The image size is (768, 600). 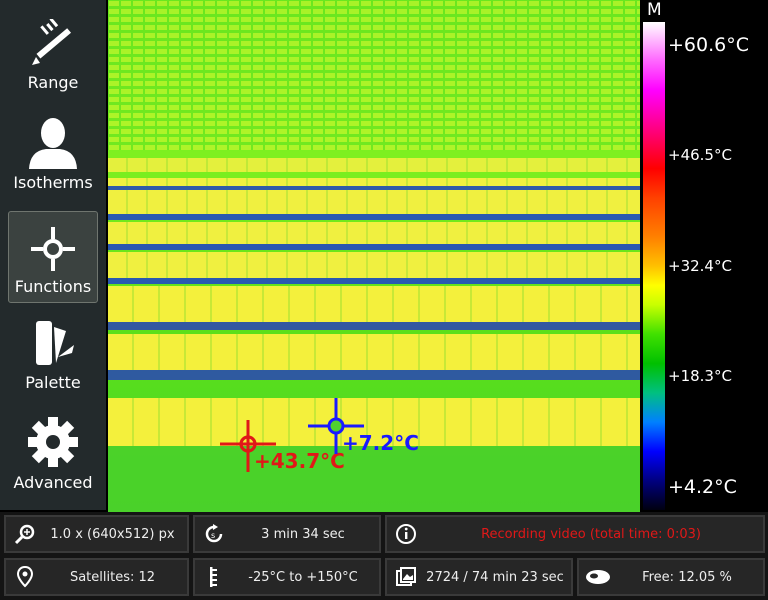 What do you see at coordinates (708, 45) in the screenshot?
I see `scale-max-label: +60.6°C` at bounding box center [708, 45].